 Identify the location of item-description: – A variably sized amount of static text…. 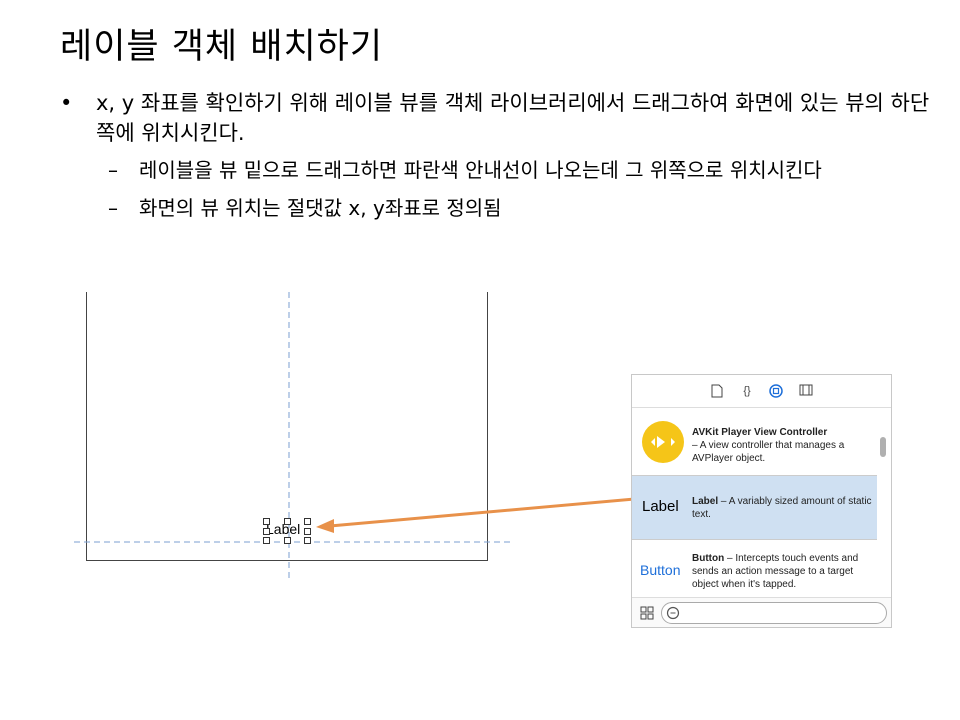
(782, 508).